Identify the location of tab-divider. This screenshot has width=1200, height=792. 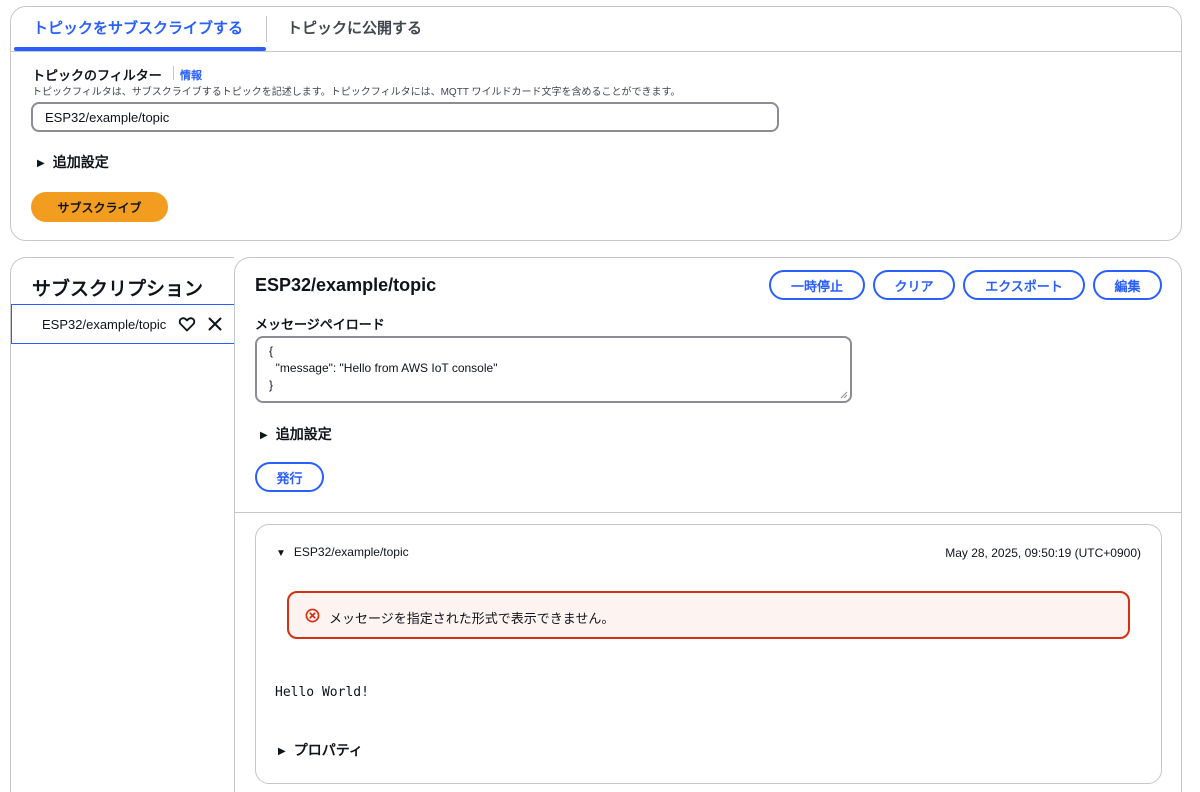
(266, 29).